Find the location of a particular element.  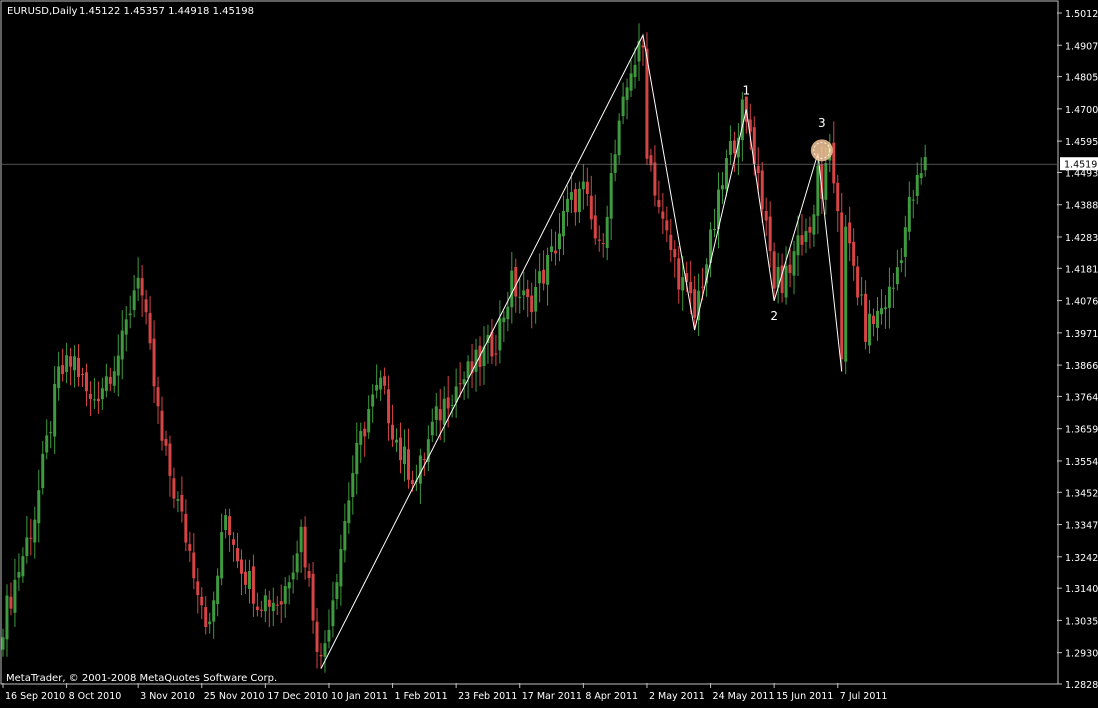

y-tick-label: 1.31400 is located at coordinates (1081, 589).